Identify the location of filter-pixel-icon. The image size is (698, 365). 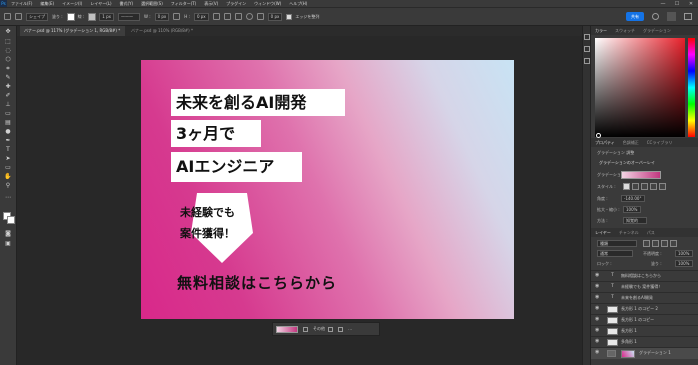
(646, 243).